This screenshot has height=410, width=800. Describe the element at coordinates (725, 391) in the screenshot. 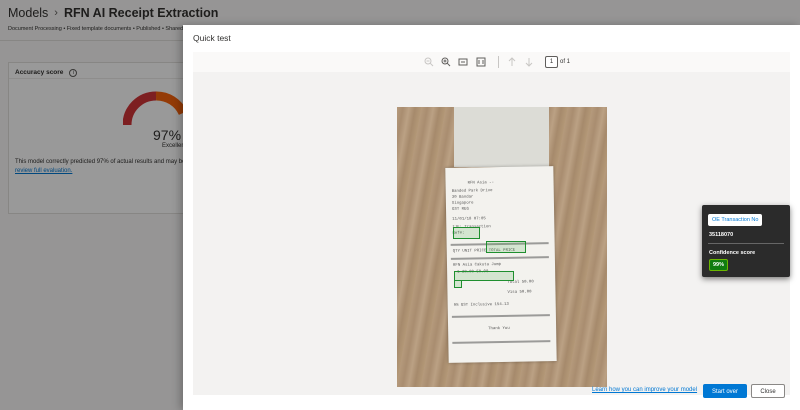

I see `start-over-button: Start over` at that location.